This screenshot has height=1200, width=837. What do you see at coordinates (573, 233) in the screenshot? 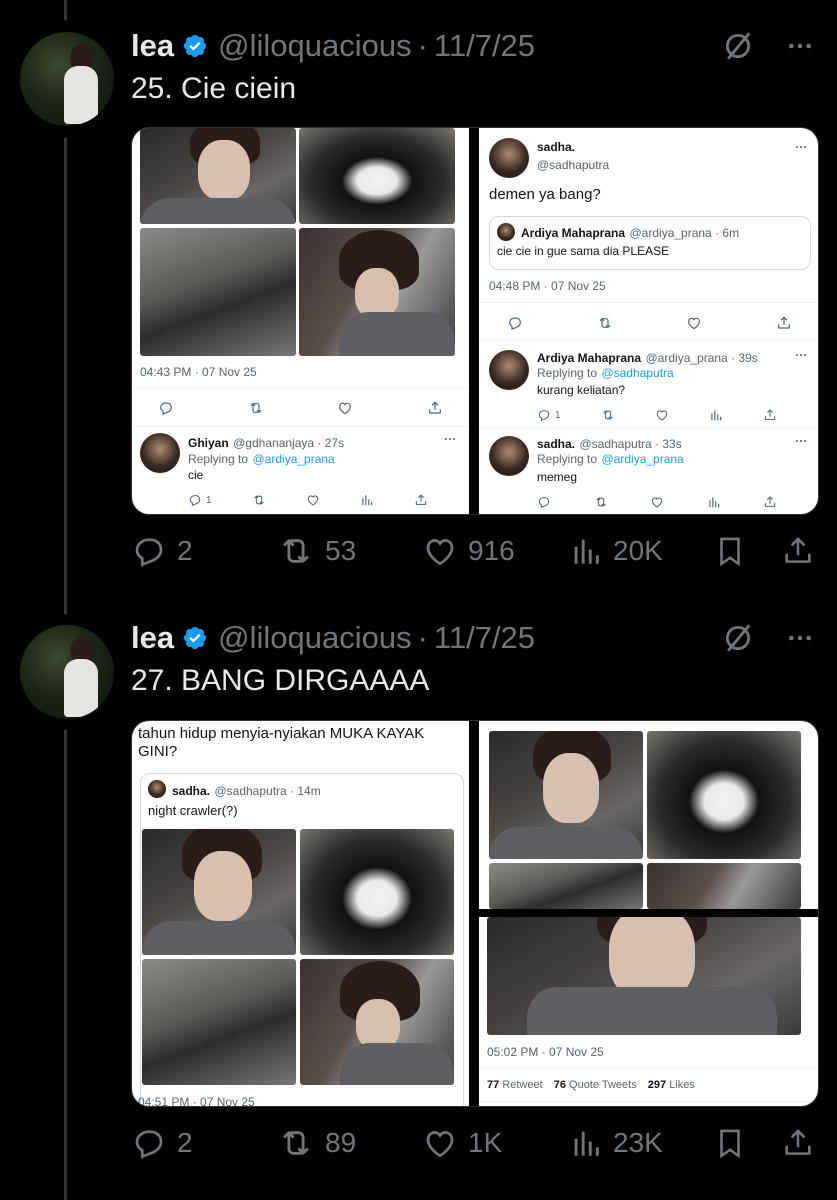
I see `quote-name: Ardiya Mahaprana` at bounding box center [573, 233].